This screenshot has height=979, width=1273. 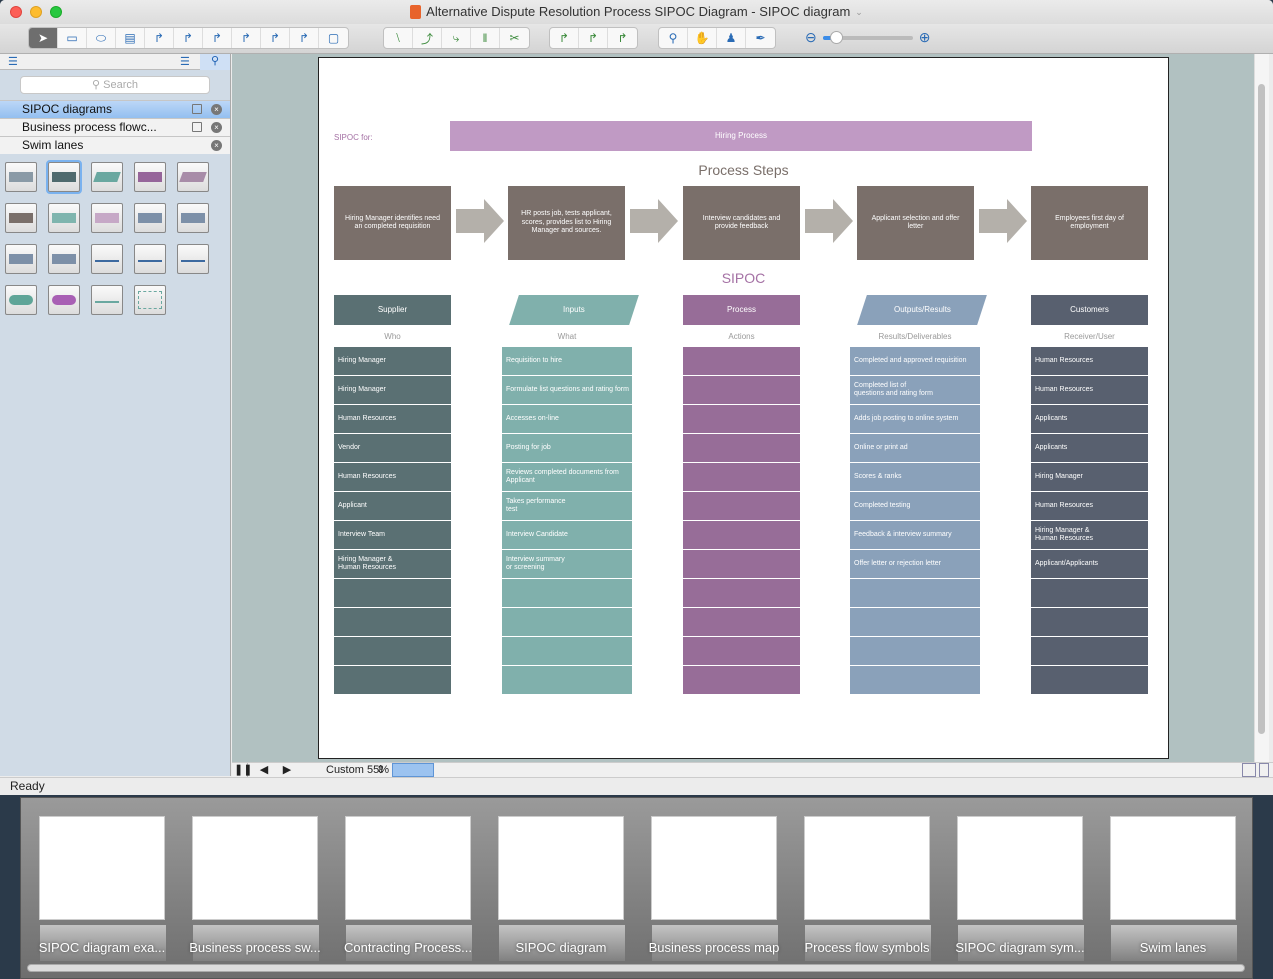 What do you see at coordinates (564, 38) in the screenshot?
I see `snap-1-button: ↱` at bounding box center [564, 38].